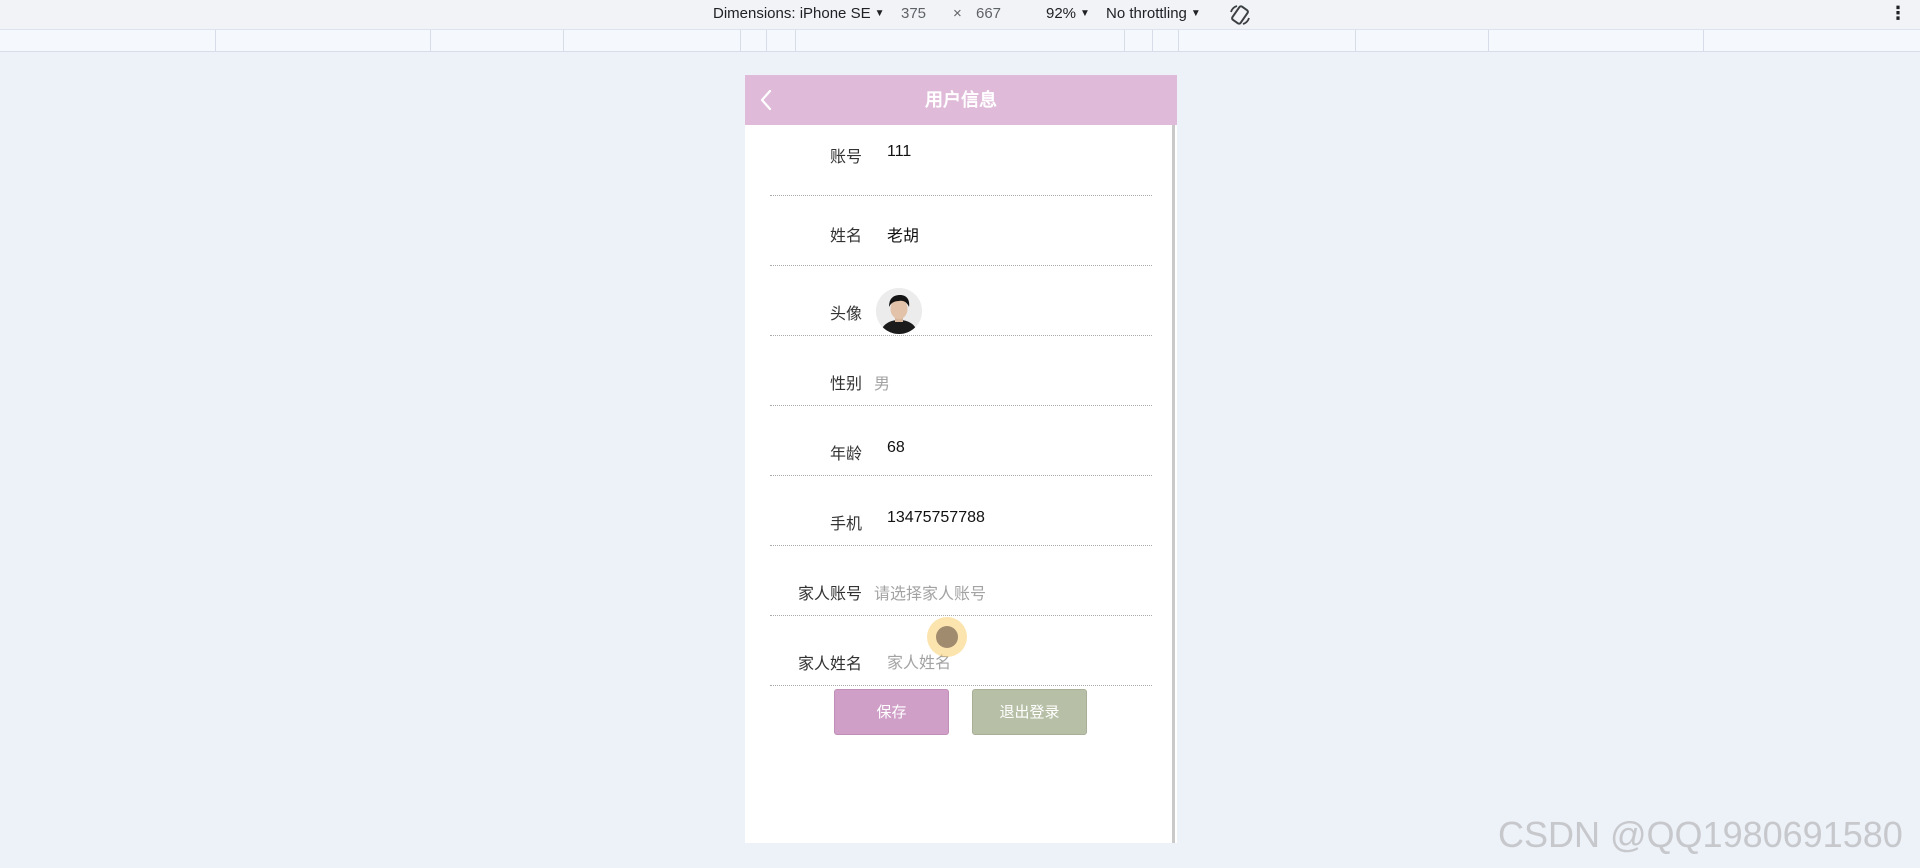 The width and height of the screenshot is (1920, 868). I want to click on family-account-row: 家人账号 请选择家人账号, so click(961, 581).